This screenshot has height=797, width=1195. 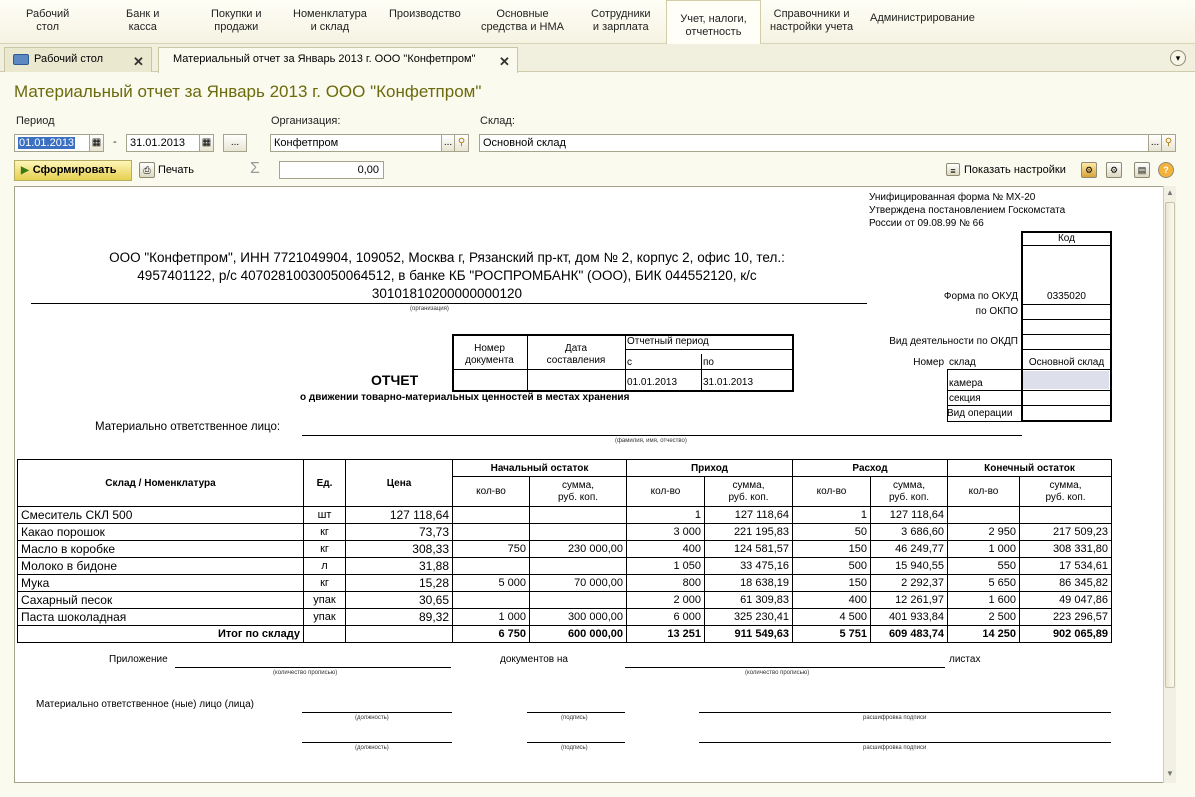 What do you see at coordinates (922, 18) in the screenshot?
I see `menu-admin: Администрирование` at bounding box center [922, 18].